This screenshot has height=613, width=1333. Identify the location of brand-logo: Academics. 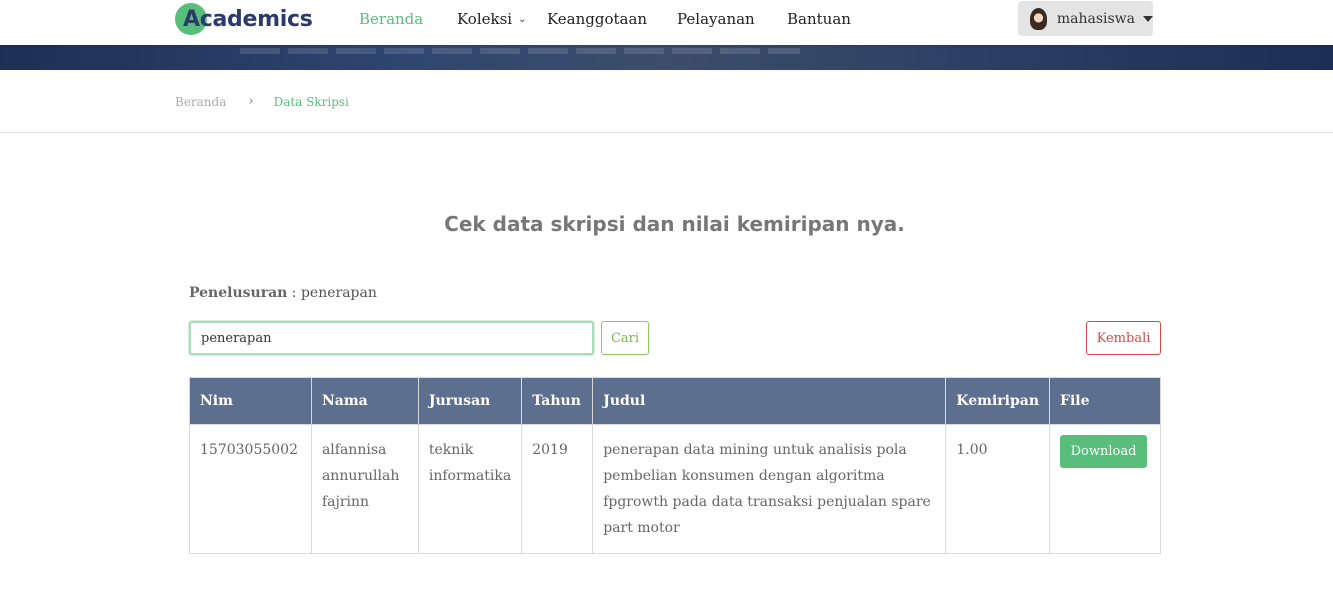
(244, 19).